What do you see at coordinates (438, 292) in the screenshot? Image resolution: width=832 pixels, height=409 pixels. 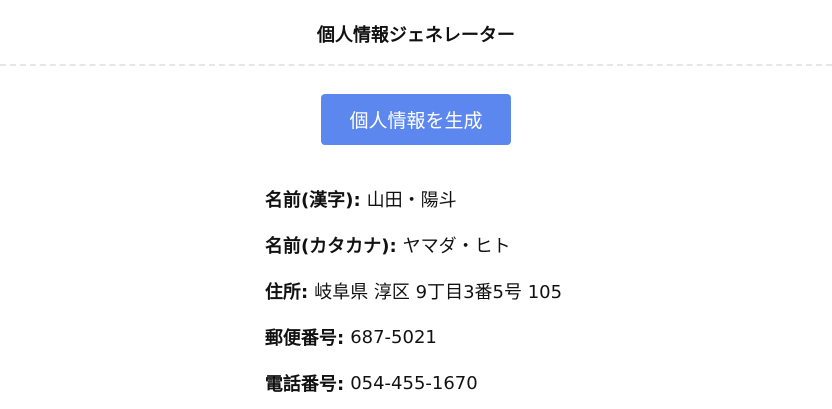 I see `info-value: 岐阜県 淳区 9丁目3番5号 105` at bounding box center [438, 292].